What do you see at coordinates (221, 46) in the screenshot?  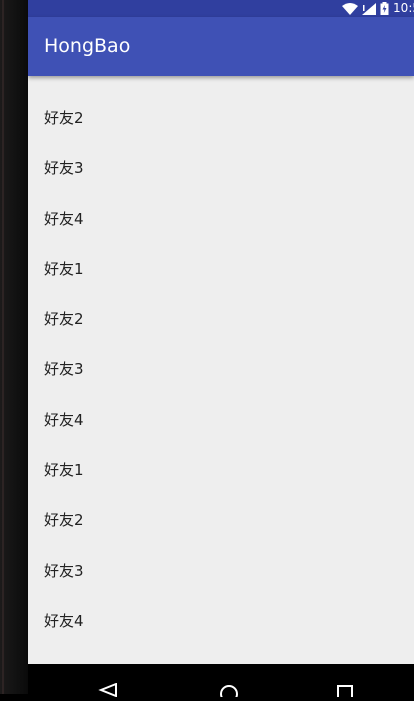 I see `app-bar: HongBao` at bounding box center [221, 46].